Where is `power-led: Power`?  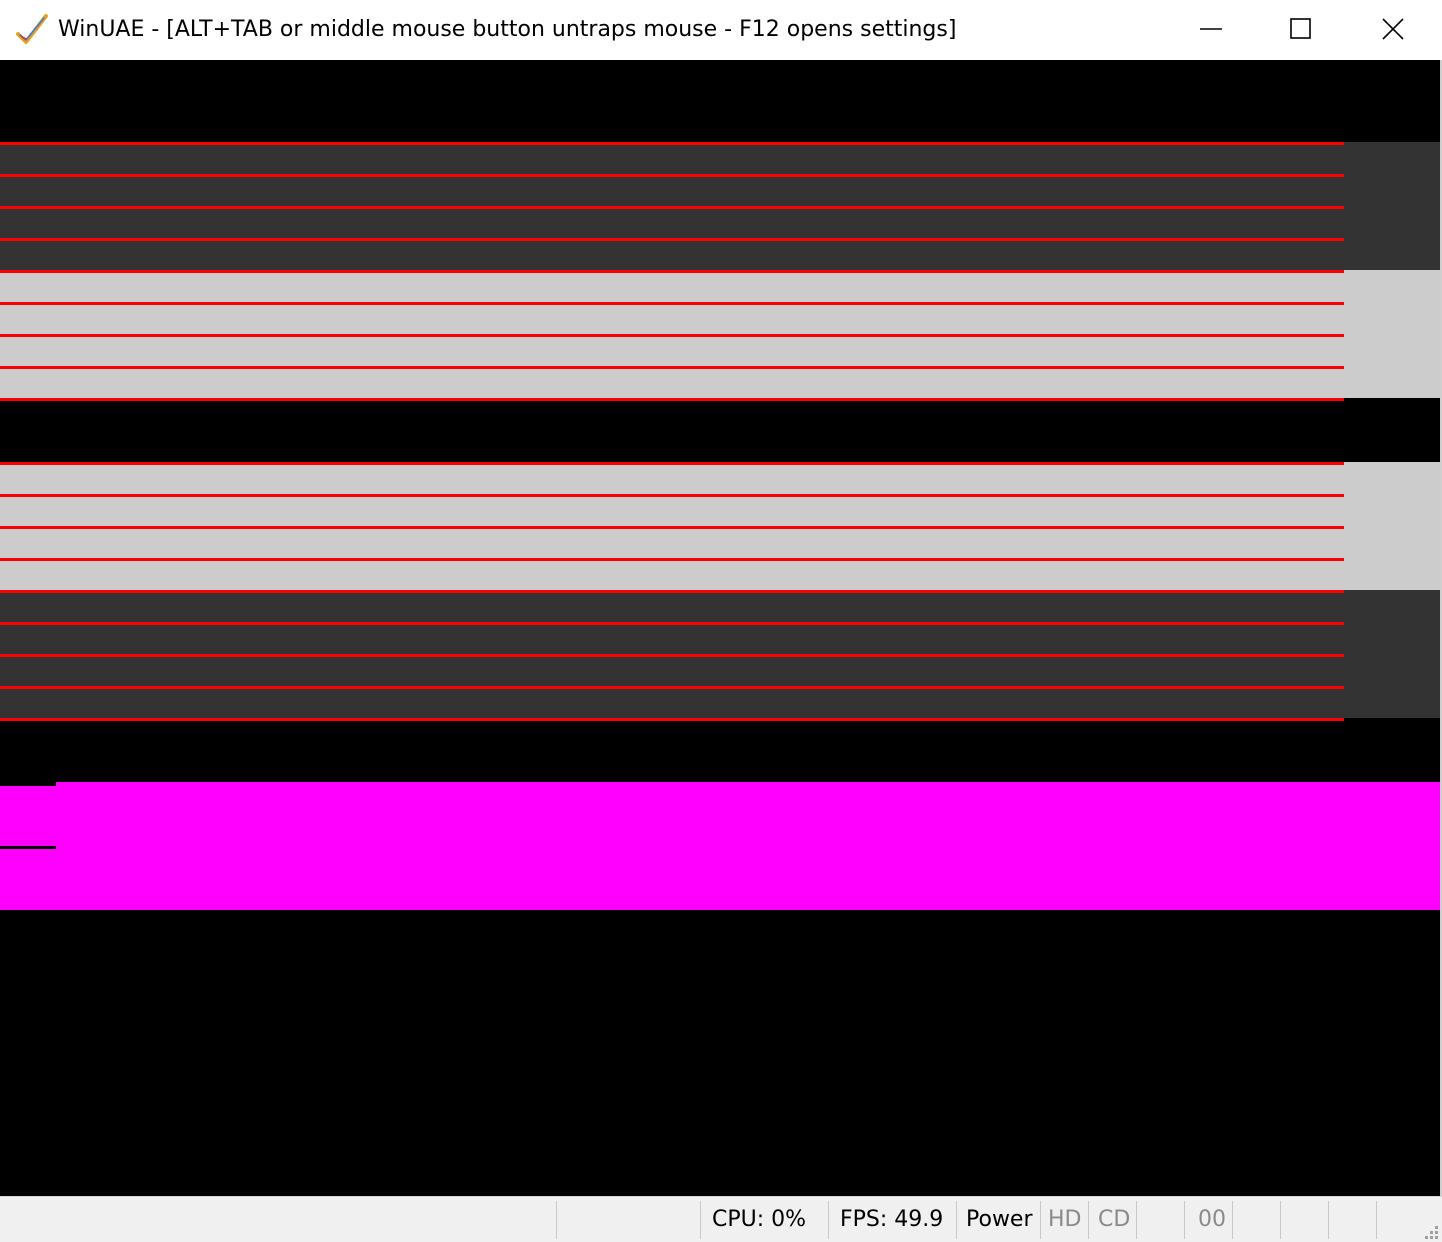
power-led: Power is located at coordinates (999, 1220).